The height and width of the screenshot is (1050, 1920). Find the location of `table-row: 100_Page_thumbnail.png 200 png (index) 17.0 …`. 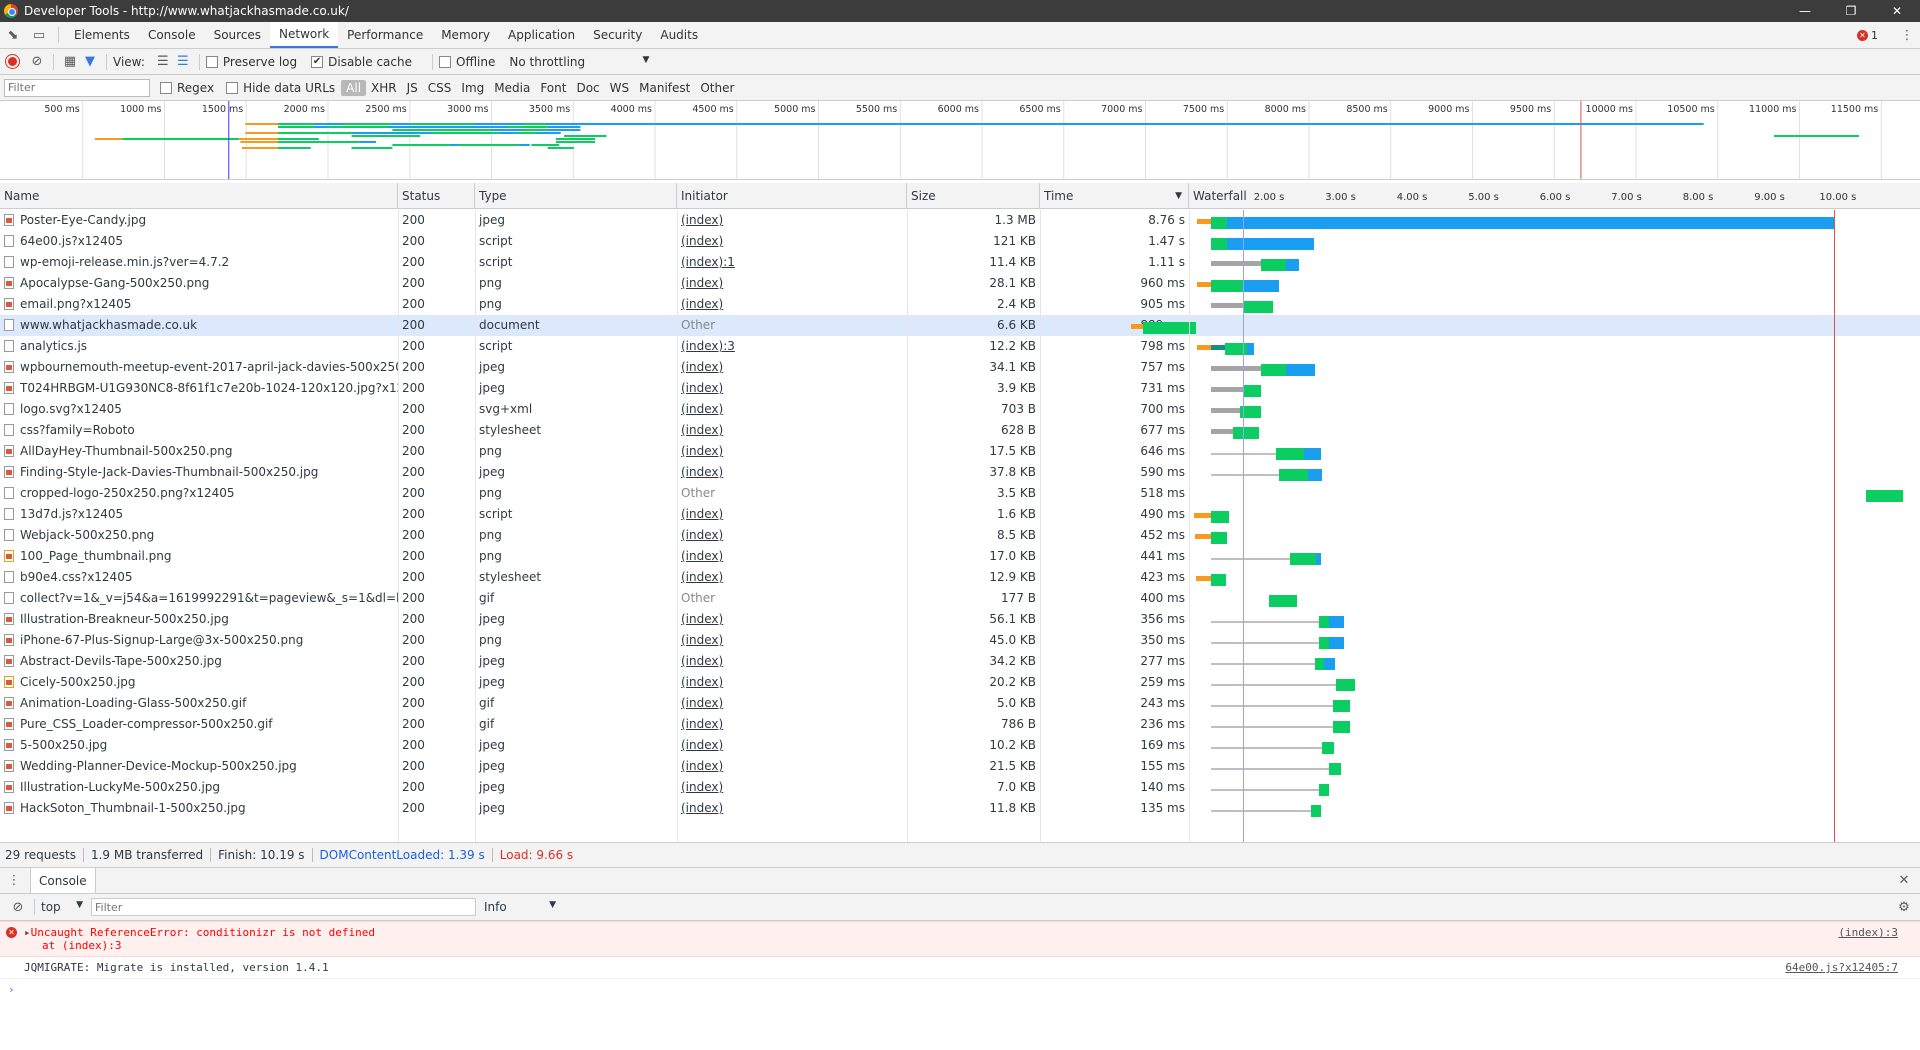

table-row: 100_Page_thumbnail.png 200 png (index) 17.0 … is located at coordinates (960, 556).